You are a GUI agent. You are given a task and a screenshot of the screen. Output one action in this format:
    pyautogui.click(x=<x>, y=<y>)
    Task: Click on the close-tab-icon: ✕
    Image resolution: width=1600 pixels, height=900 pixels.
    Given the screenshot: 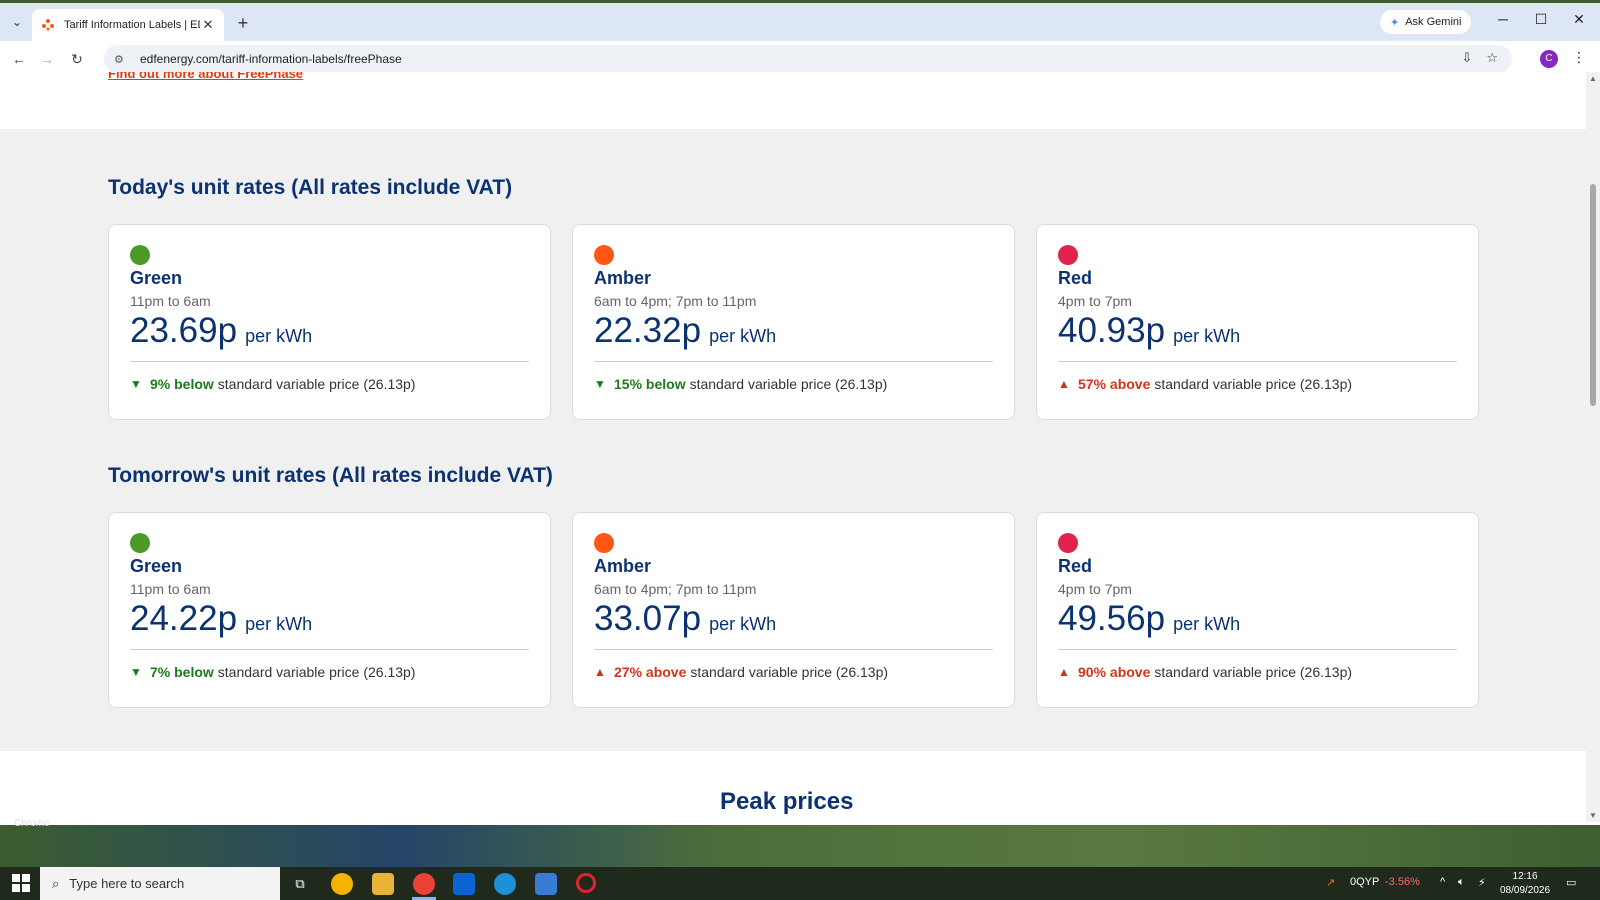 What is the action you would take?
    pyautogui.click(x=208, y=25)
    